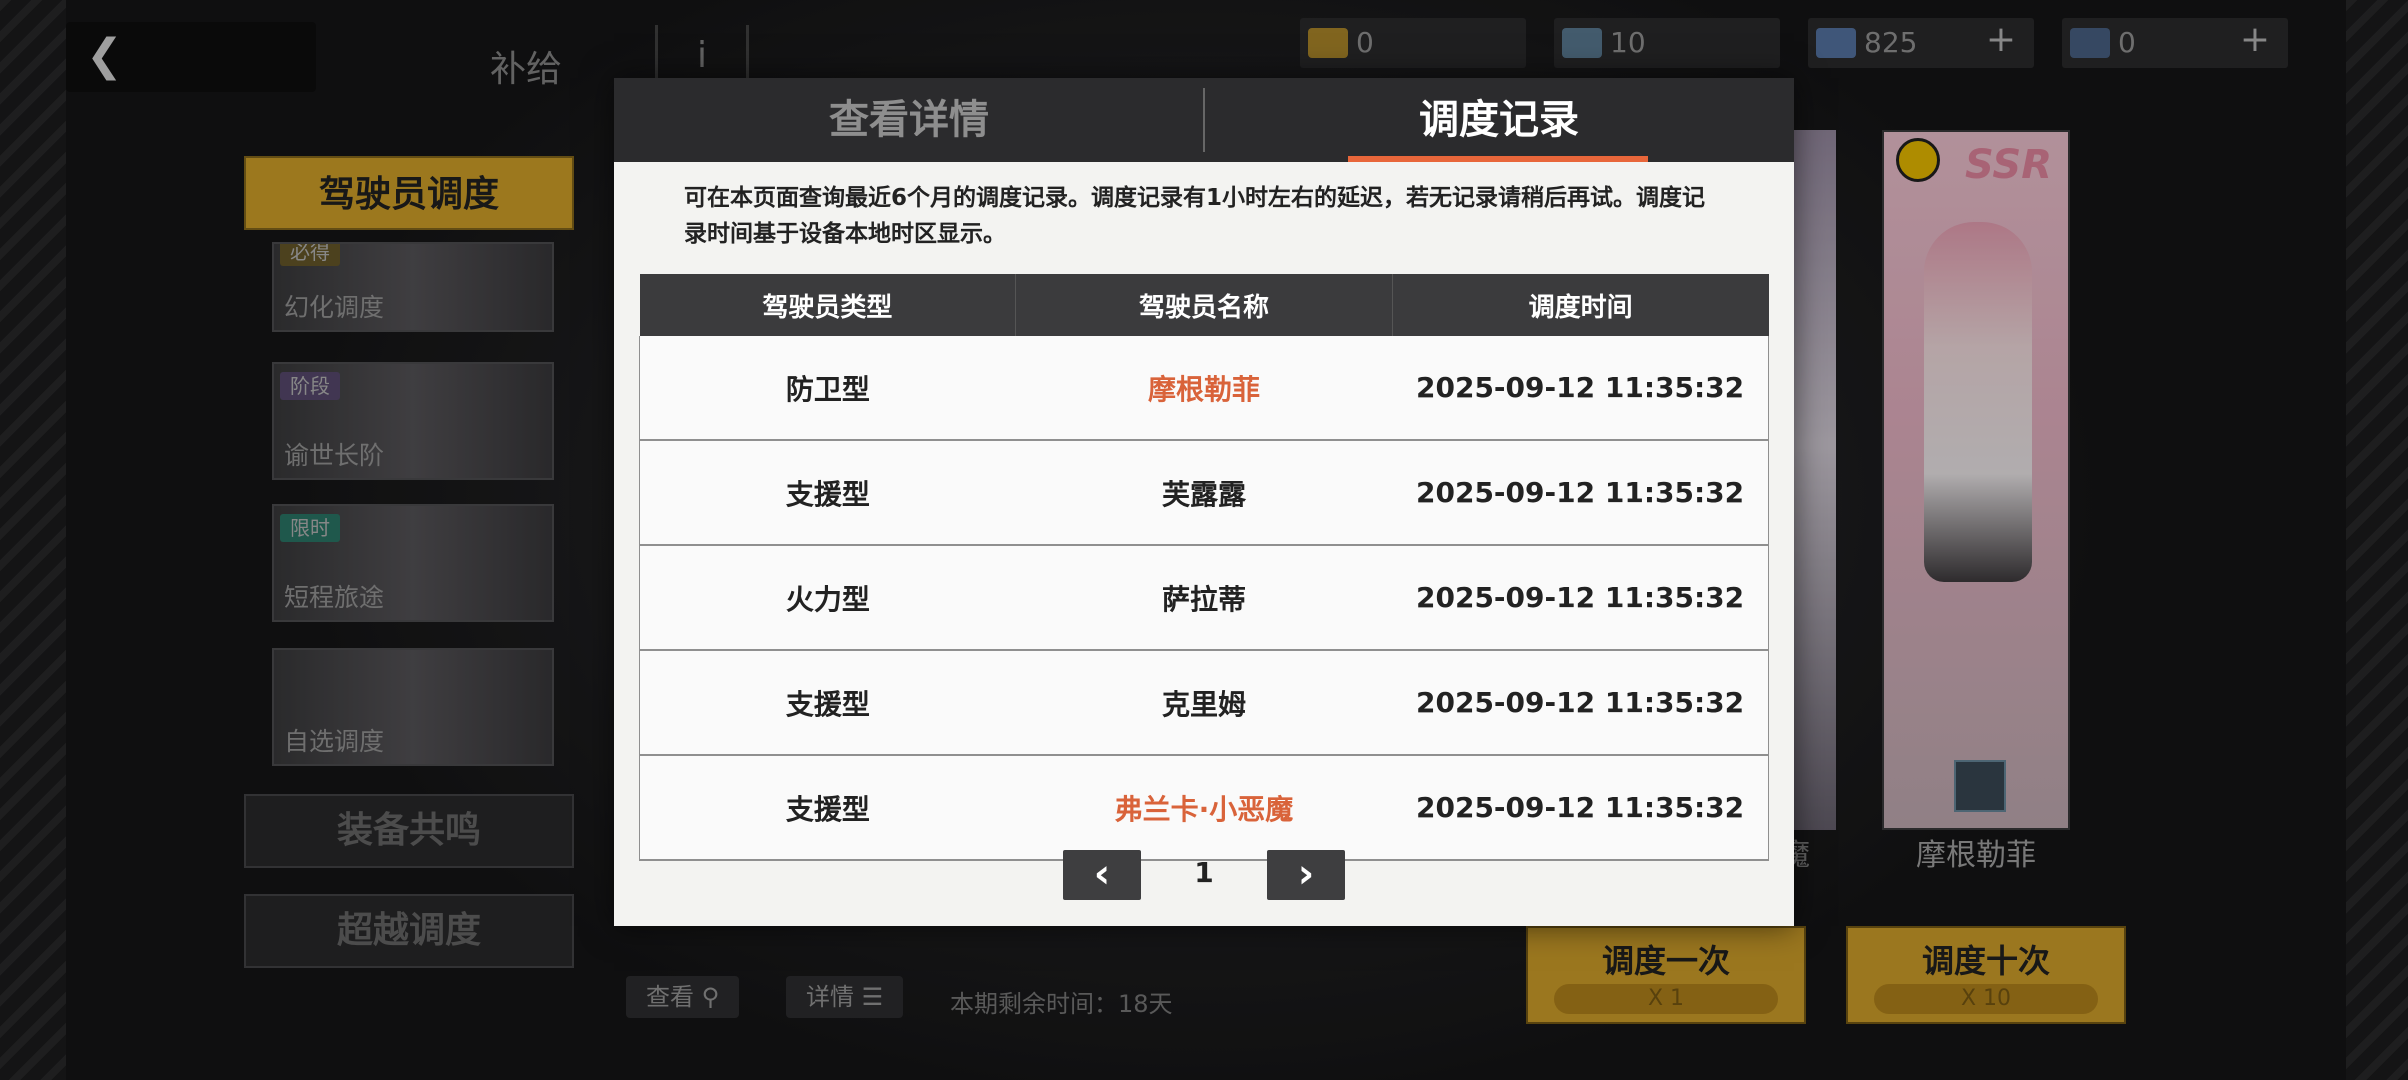 The height and width of the screenshot is (1080, 2408). I want to click on table-row: 支援型 弗兰卡·小恶魔 2025-09-12 11:35:32, so click(1204, 808).